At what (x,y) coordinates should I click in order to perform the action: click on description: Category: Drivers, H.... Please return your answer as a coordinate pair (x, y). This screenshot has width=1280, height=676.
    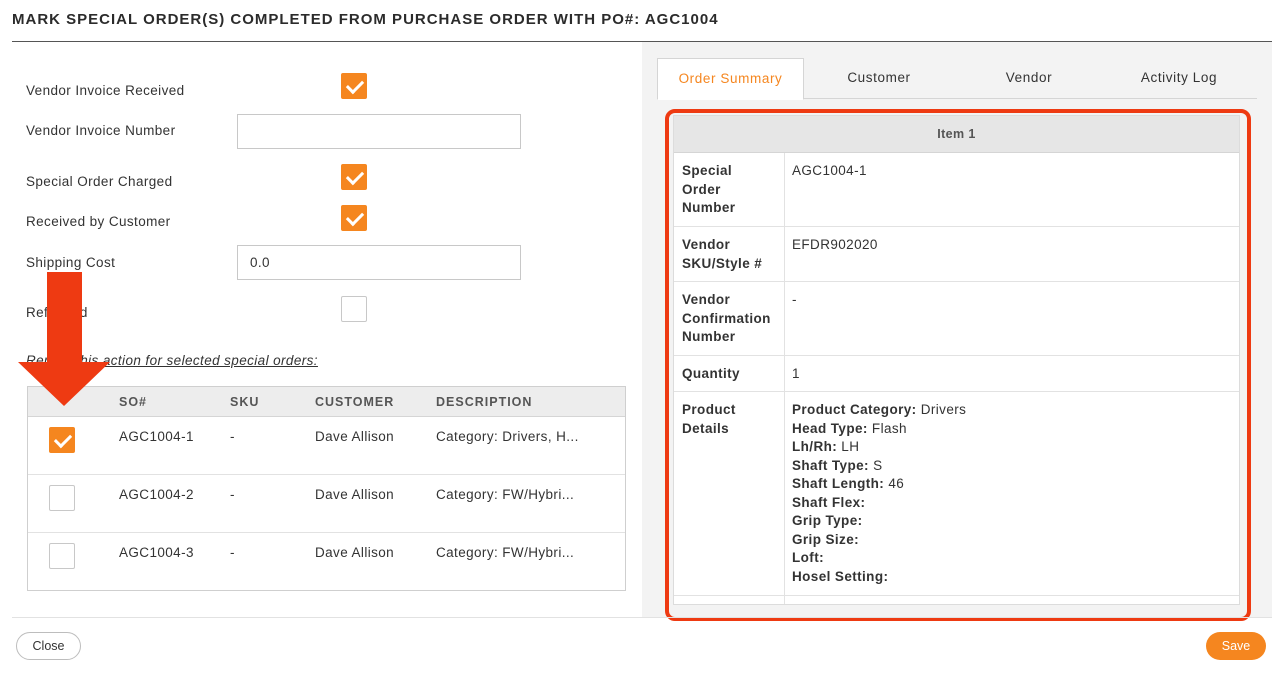
    Looking at the image, I should click on (507, 436).